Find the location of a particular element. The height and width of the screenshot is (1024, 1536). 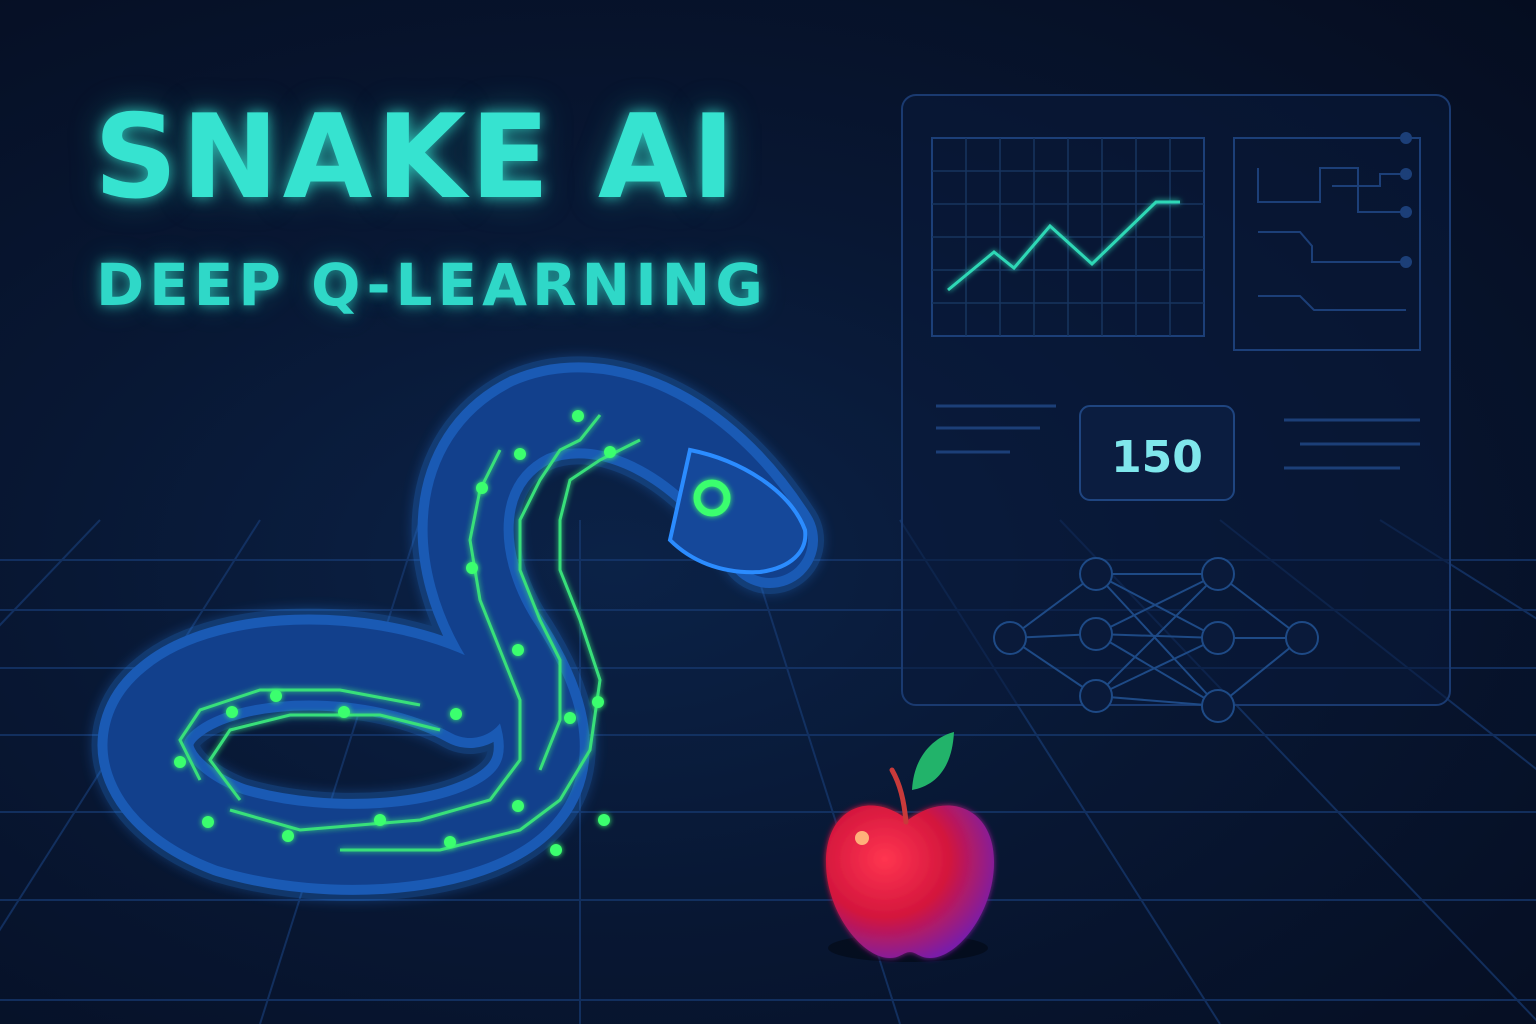

score-value: 150 is located at coordinates (1157, 457).